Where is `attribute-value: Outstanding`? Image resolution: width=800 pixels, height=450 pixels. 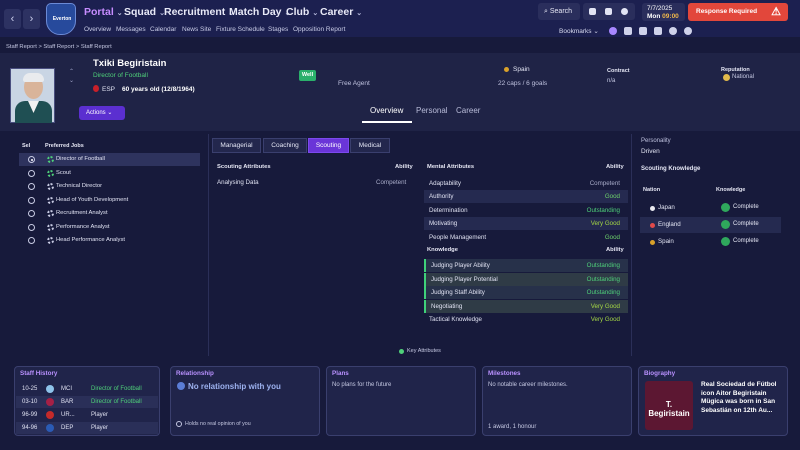 attribute-value: Outstanding is located at coordinates (603, 265).